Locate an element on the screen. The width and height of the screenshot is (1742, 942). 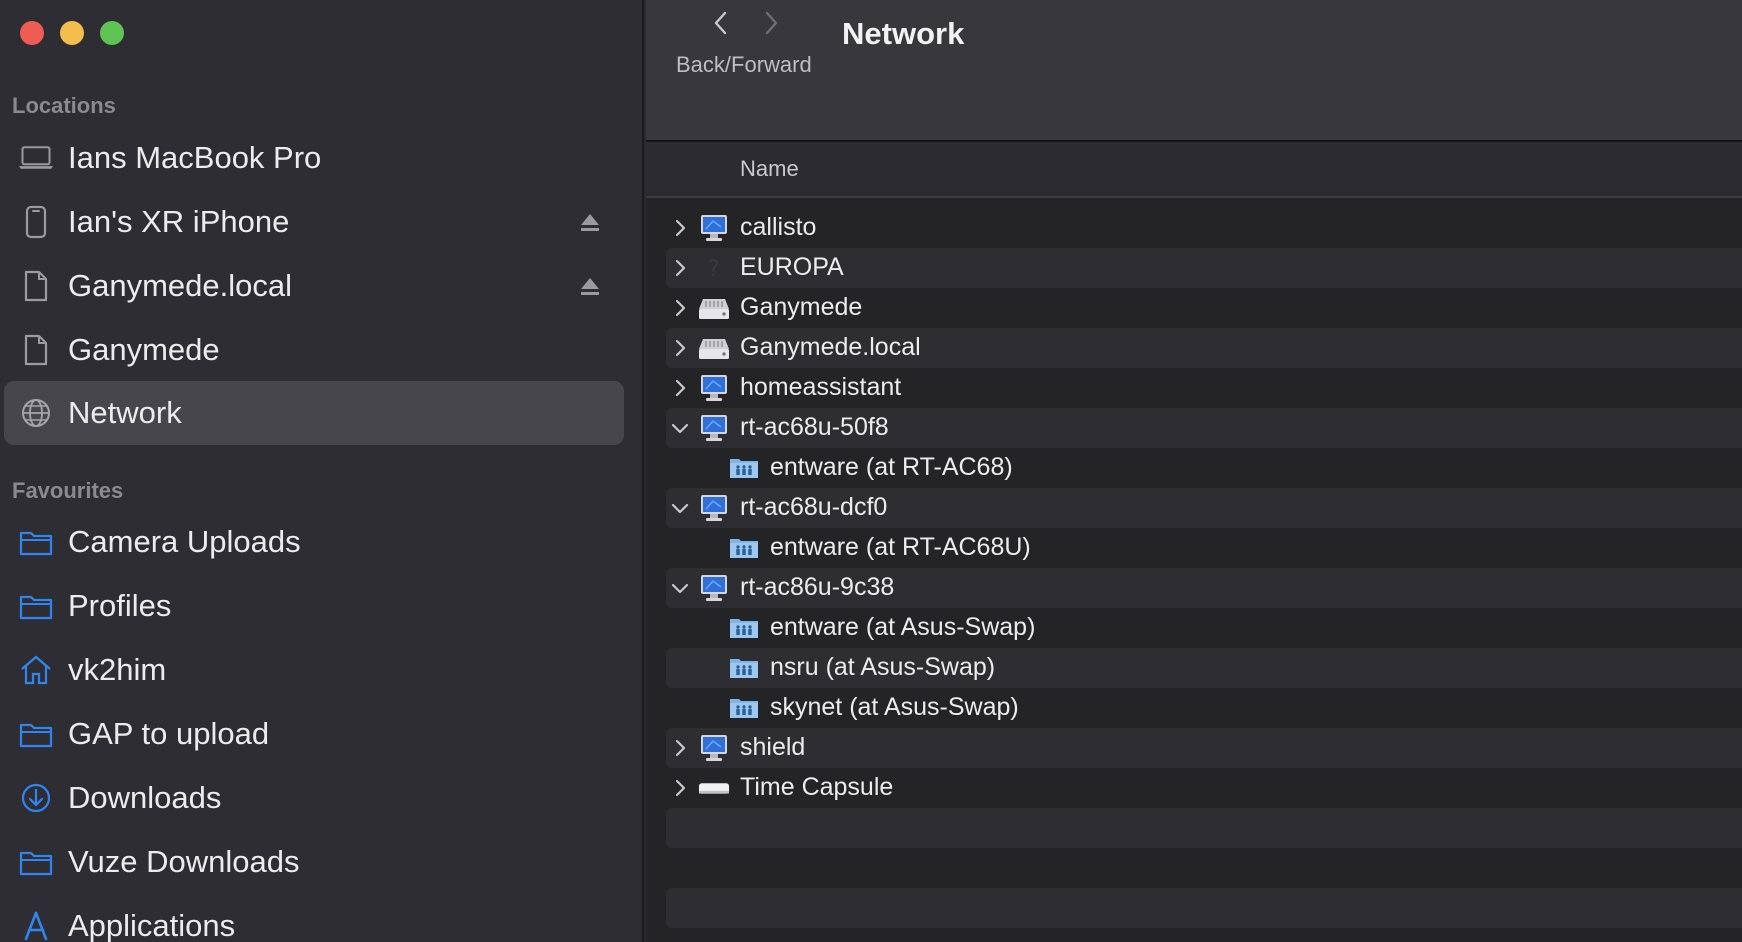
list-item-label: skynet (at Asus-Swap) is located at coordinates (894, 707).